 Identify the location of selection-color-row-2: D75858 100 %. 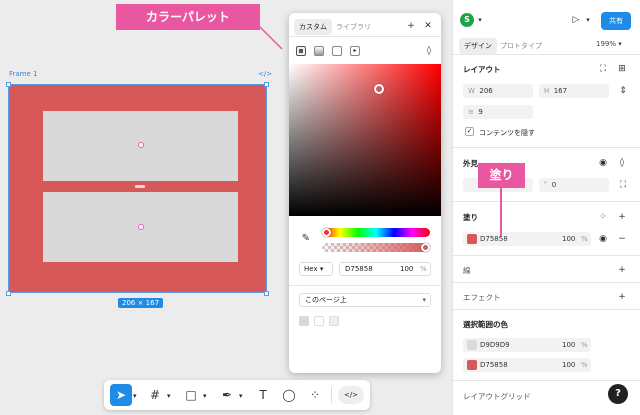
(527, 365).